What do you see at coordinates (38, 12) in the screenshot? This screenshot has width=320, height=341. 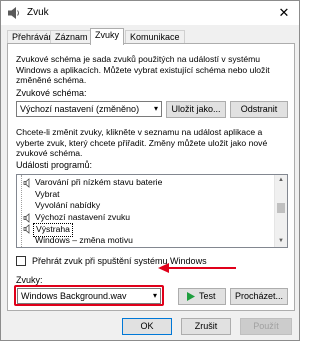 I see `window-title: Zvuk` at bounding box center [38, 12].